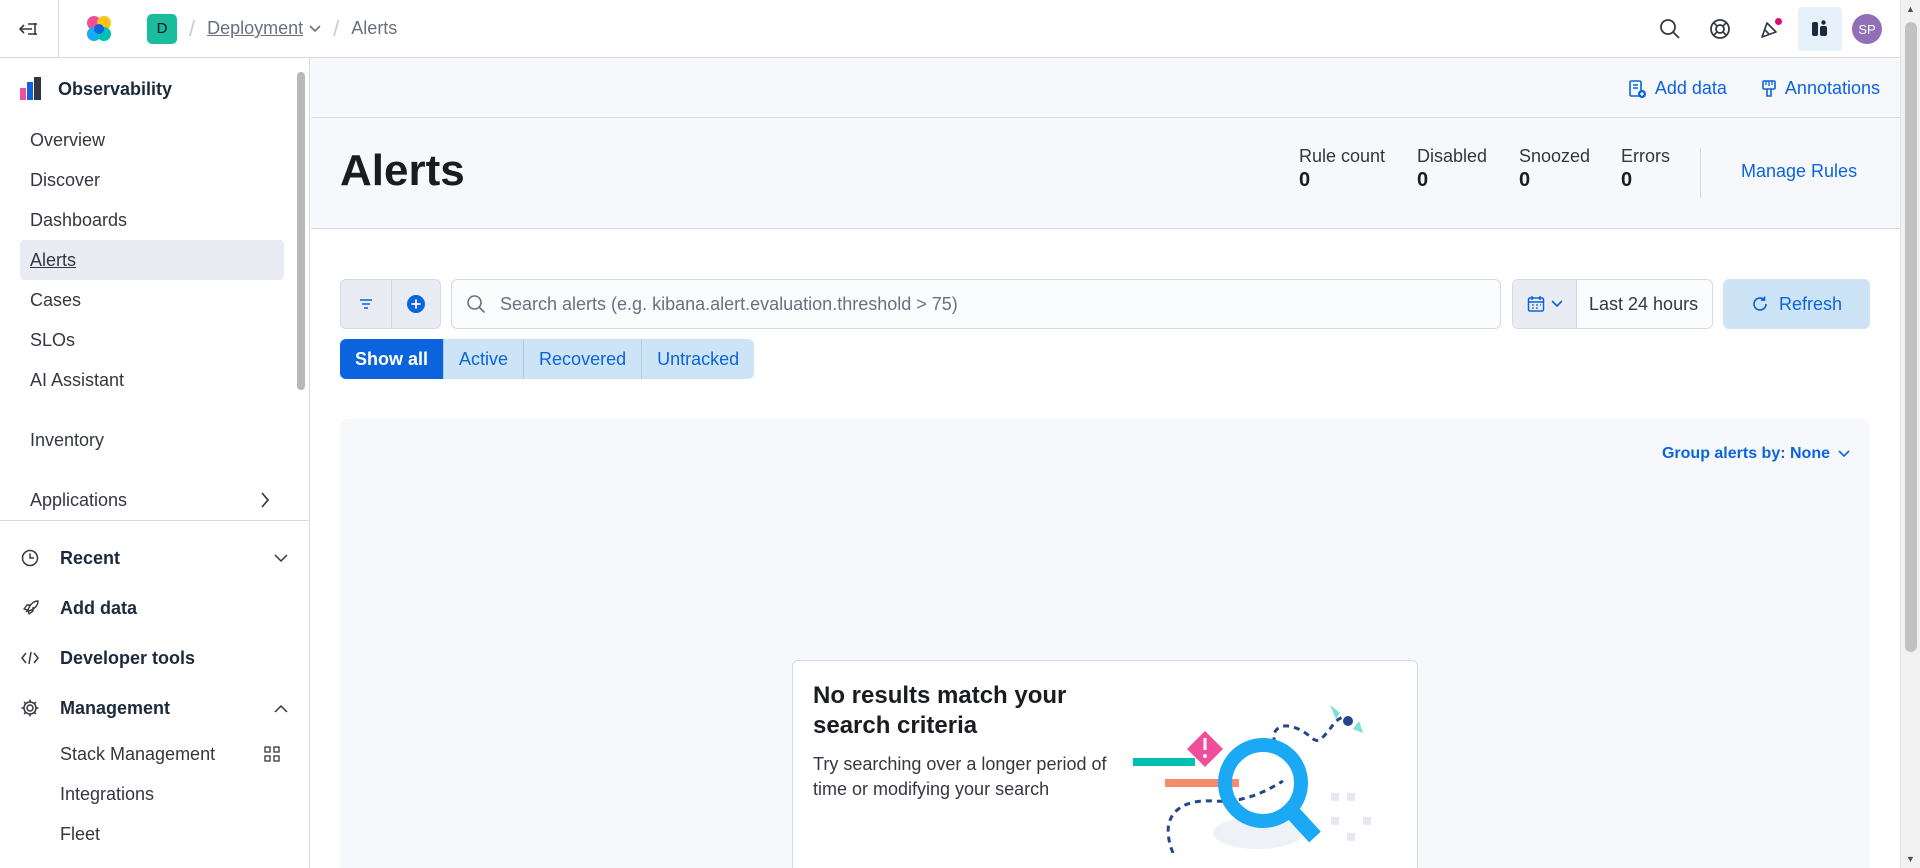 The image size is (1920, 868). What do you see at coordinates (1910, 9) in the screenshot?
I see `scroll-up-arrow: ▲` at bounding box center [1910, 9].